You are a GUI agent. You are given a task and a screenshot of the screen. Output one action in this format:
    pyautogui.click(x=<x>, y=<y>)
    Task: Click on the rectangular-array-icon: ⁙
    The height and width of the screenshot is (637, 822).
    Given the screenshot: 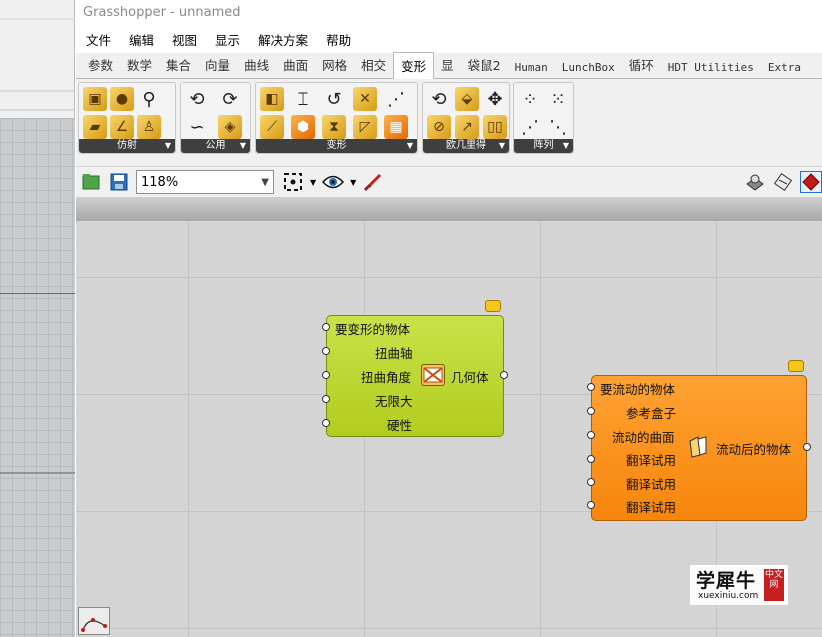 What is the action you would take?
    pyautogui.click(x=558, y=99)
    